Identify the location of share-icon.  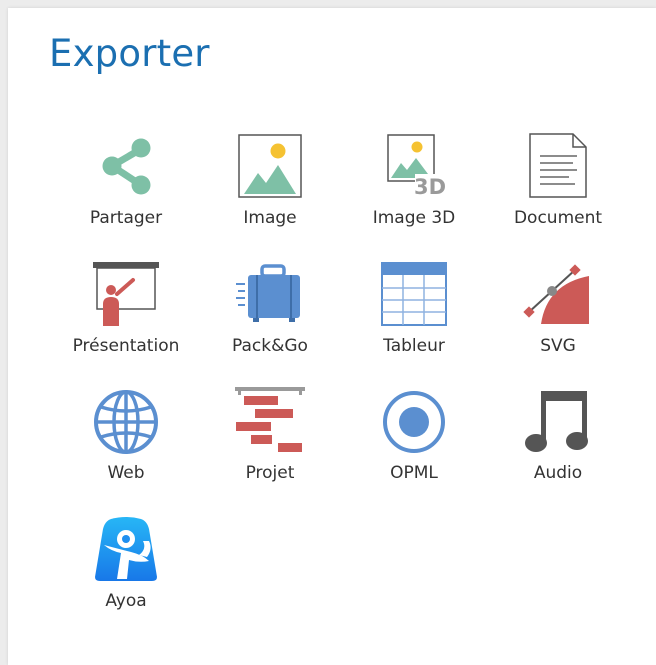
(126, 167).